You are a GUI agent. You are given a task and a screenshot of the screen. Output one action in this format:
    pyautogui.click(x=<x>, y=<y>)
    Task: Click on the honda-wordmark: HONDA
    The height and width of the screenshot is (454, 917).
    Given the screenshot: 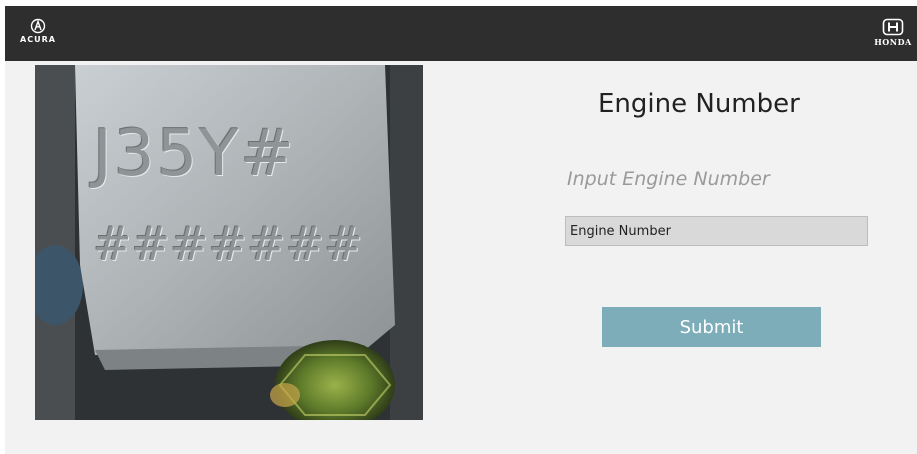 What is the action you would take?
    pyautogui.click(x=893, y=42)
    